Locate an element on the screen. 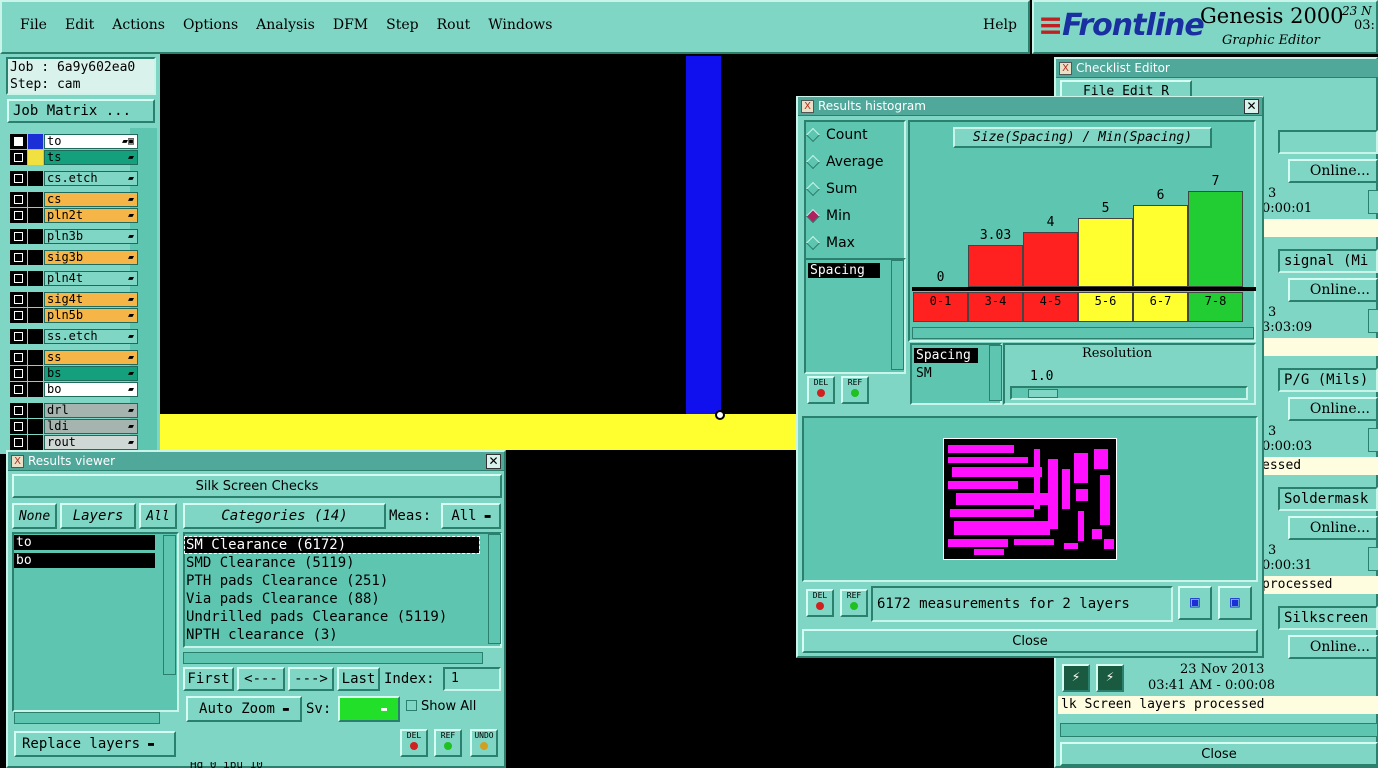  category-item: PTH pads Clearance (251) is located at coordinates (287, 581).